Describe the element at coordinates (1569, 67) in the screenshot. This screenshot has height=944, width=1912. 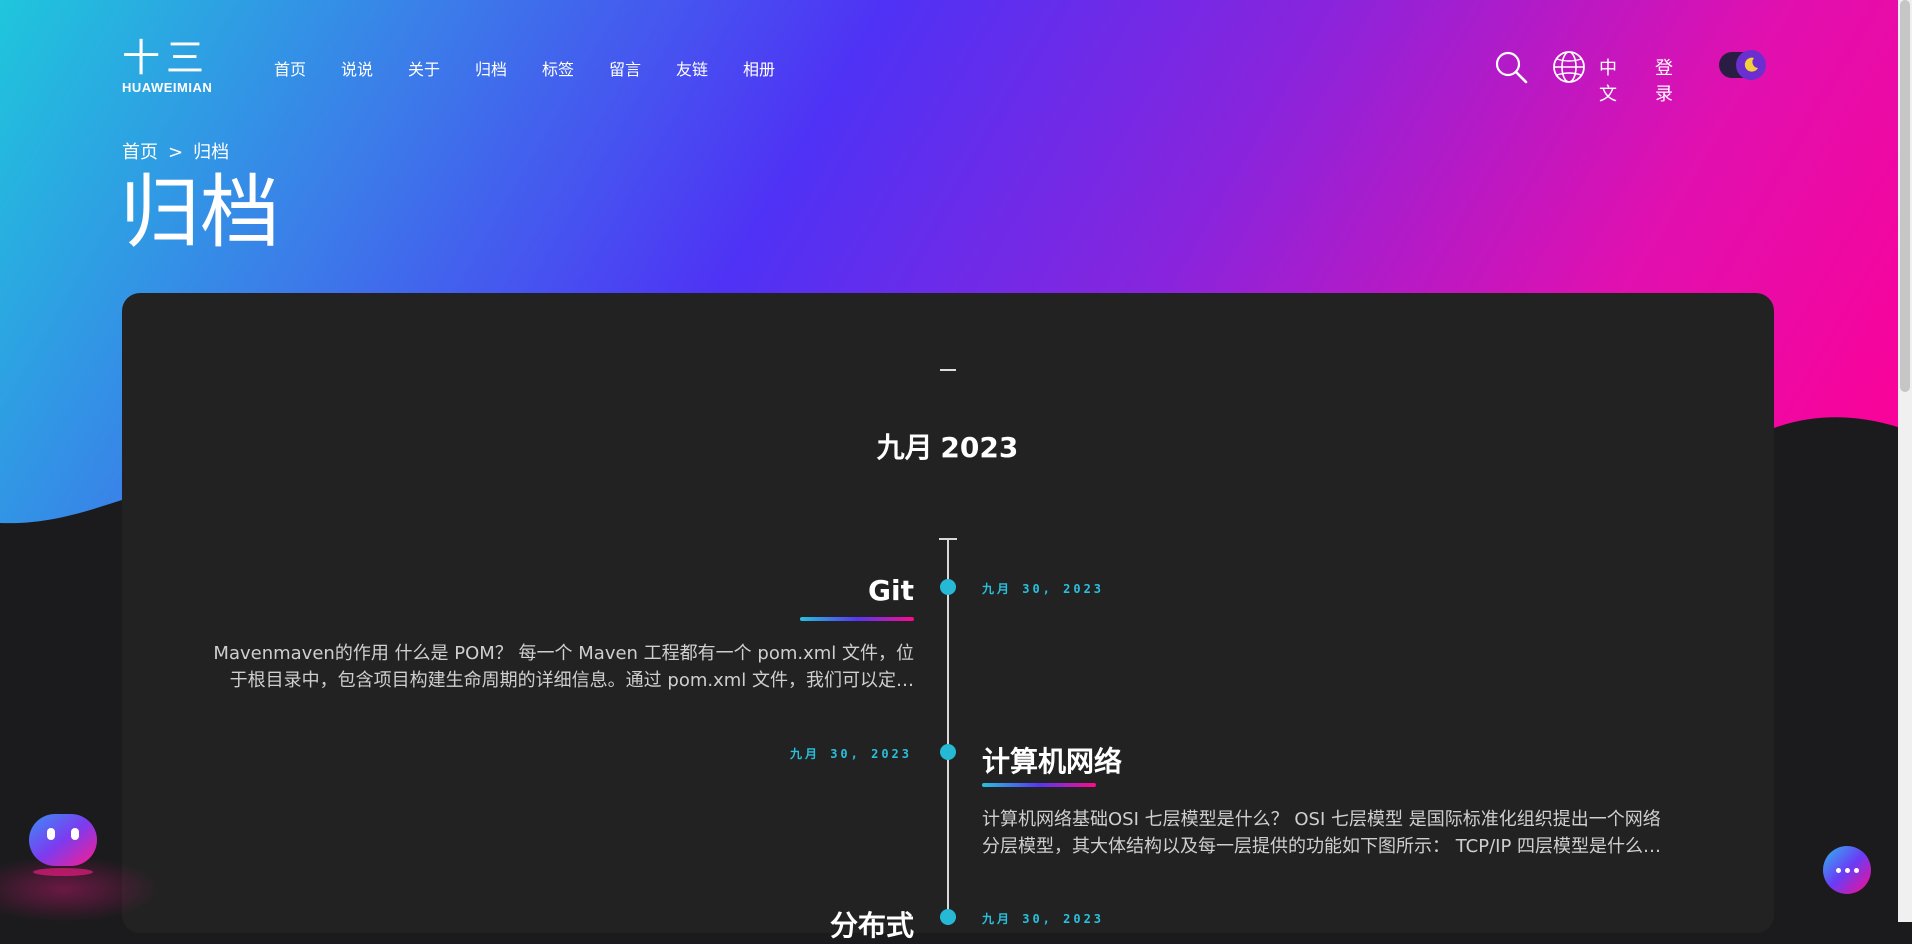
I see `globe-icon` at that location.